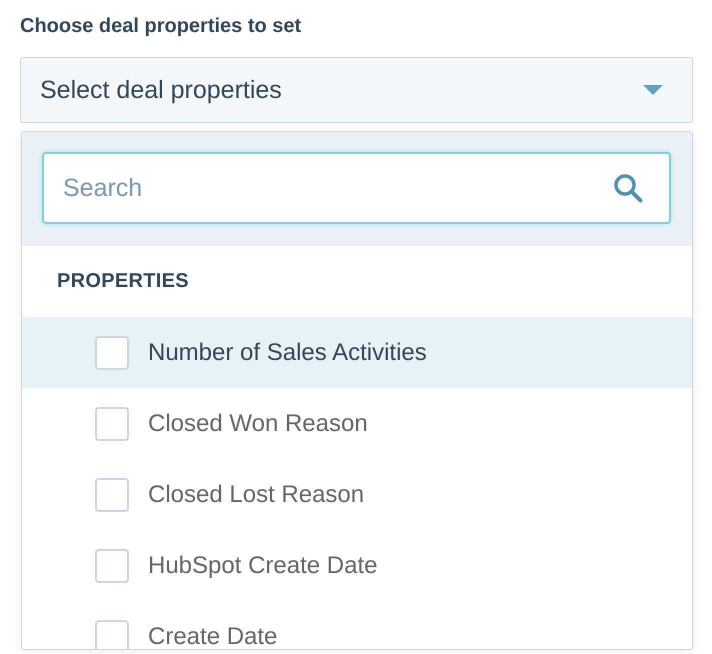 This screenshot has height=654, width=712. What do you see at coordinates (357, 352) in the screenshot?
I see `property-option: Number of Sales Activities` at bounding box center [357, 352].